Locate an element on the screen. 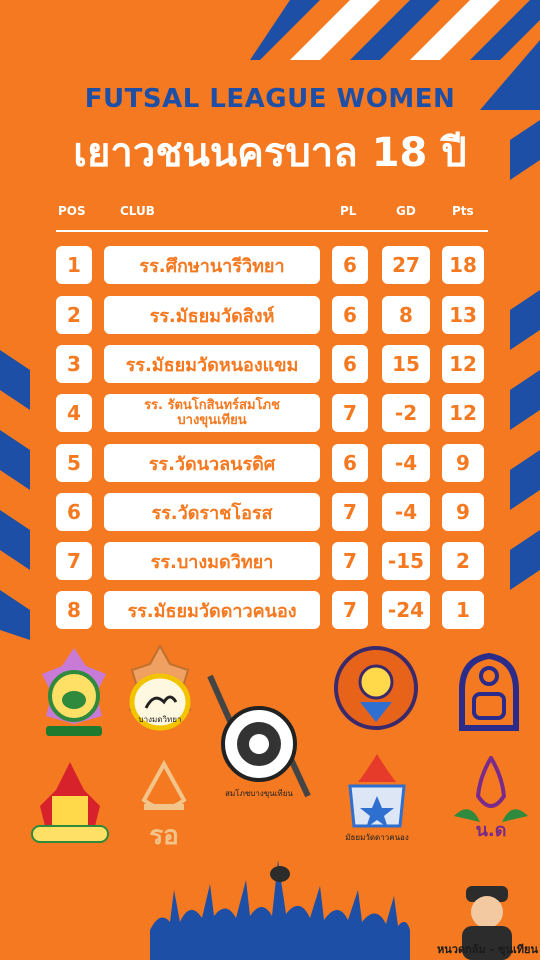  rattanakosin-caption: สมโภชบางขุนเทียน is located at coordinates (259, 793).